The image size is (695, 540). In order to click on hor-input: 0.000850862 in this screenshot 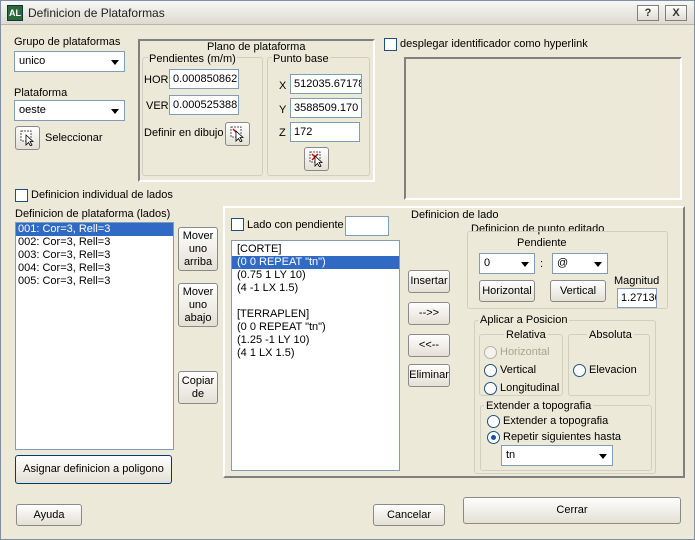, I will do `click(204, 79)`.